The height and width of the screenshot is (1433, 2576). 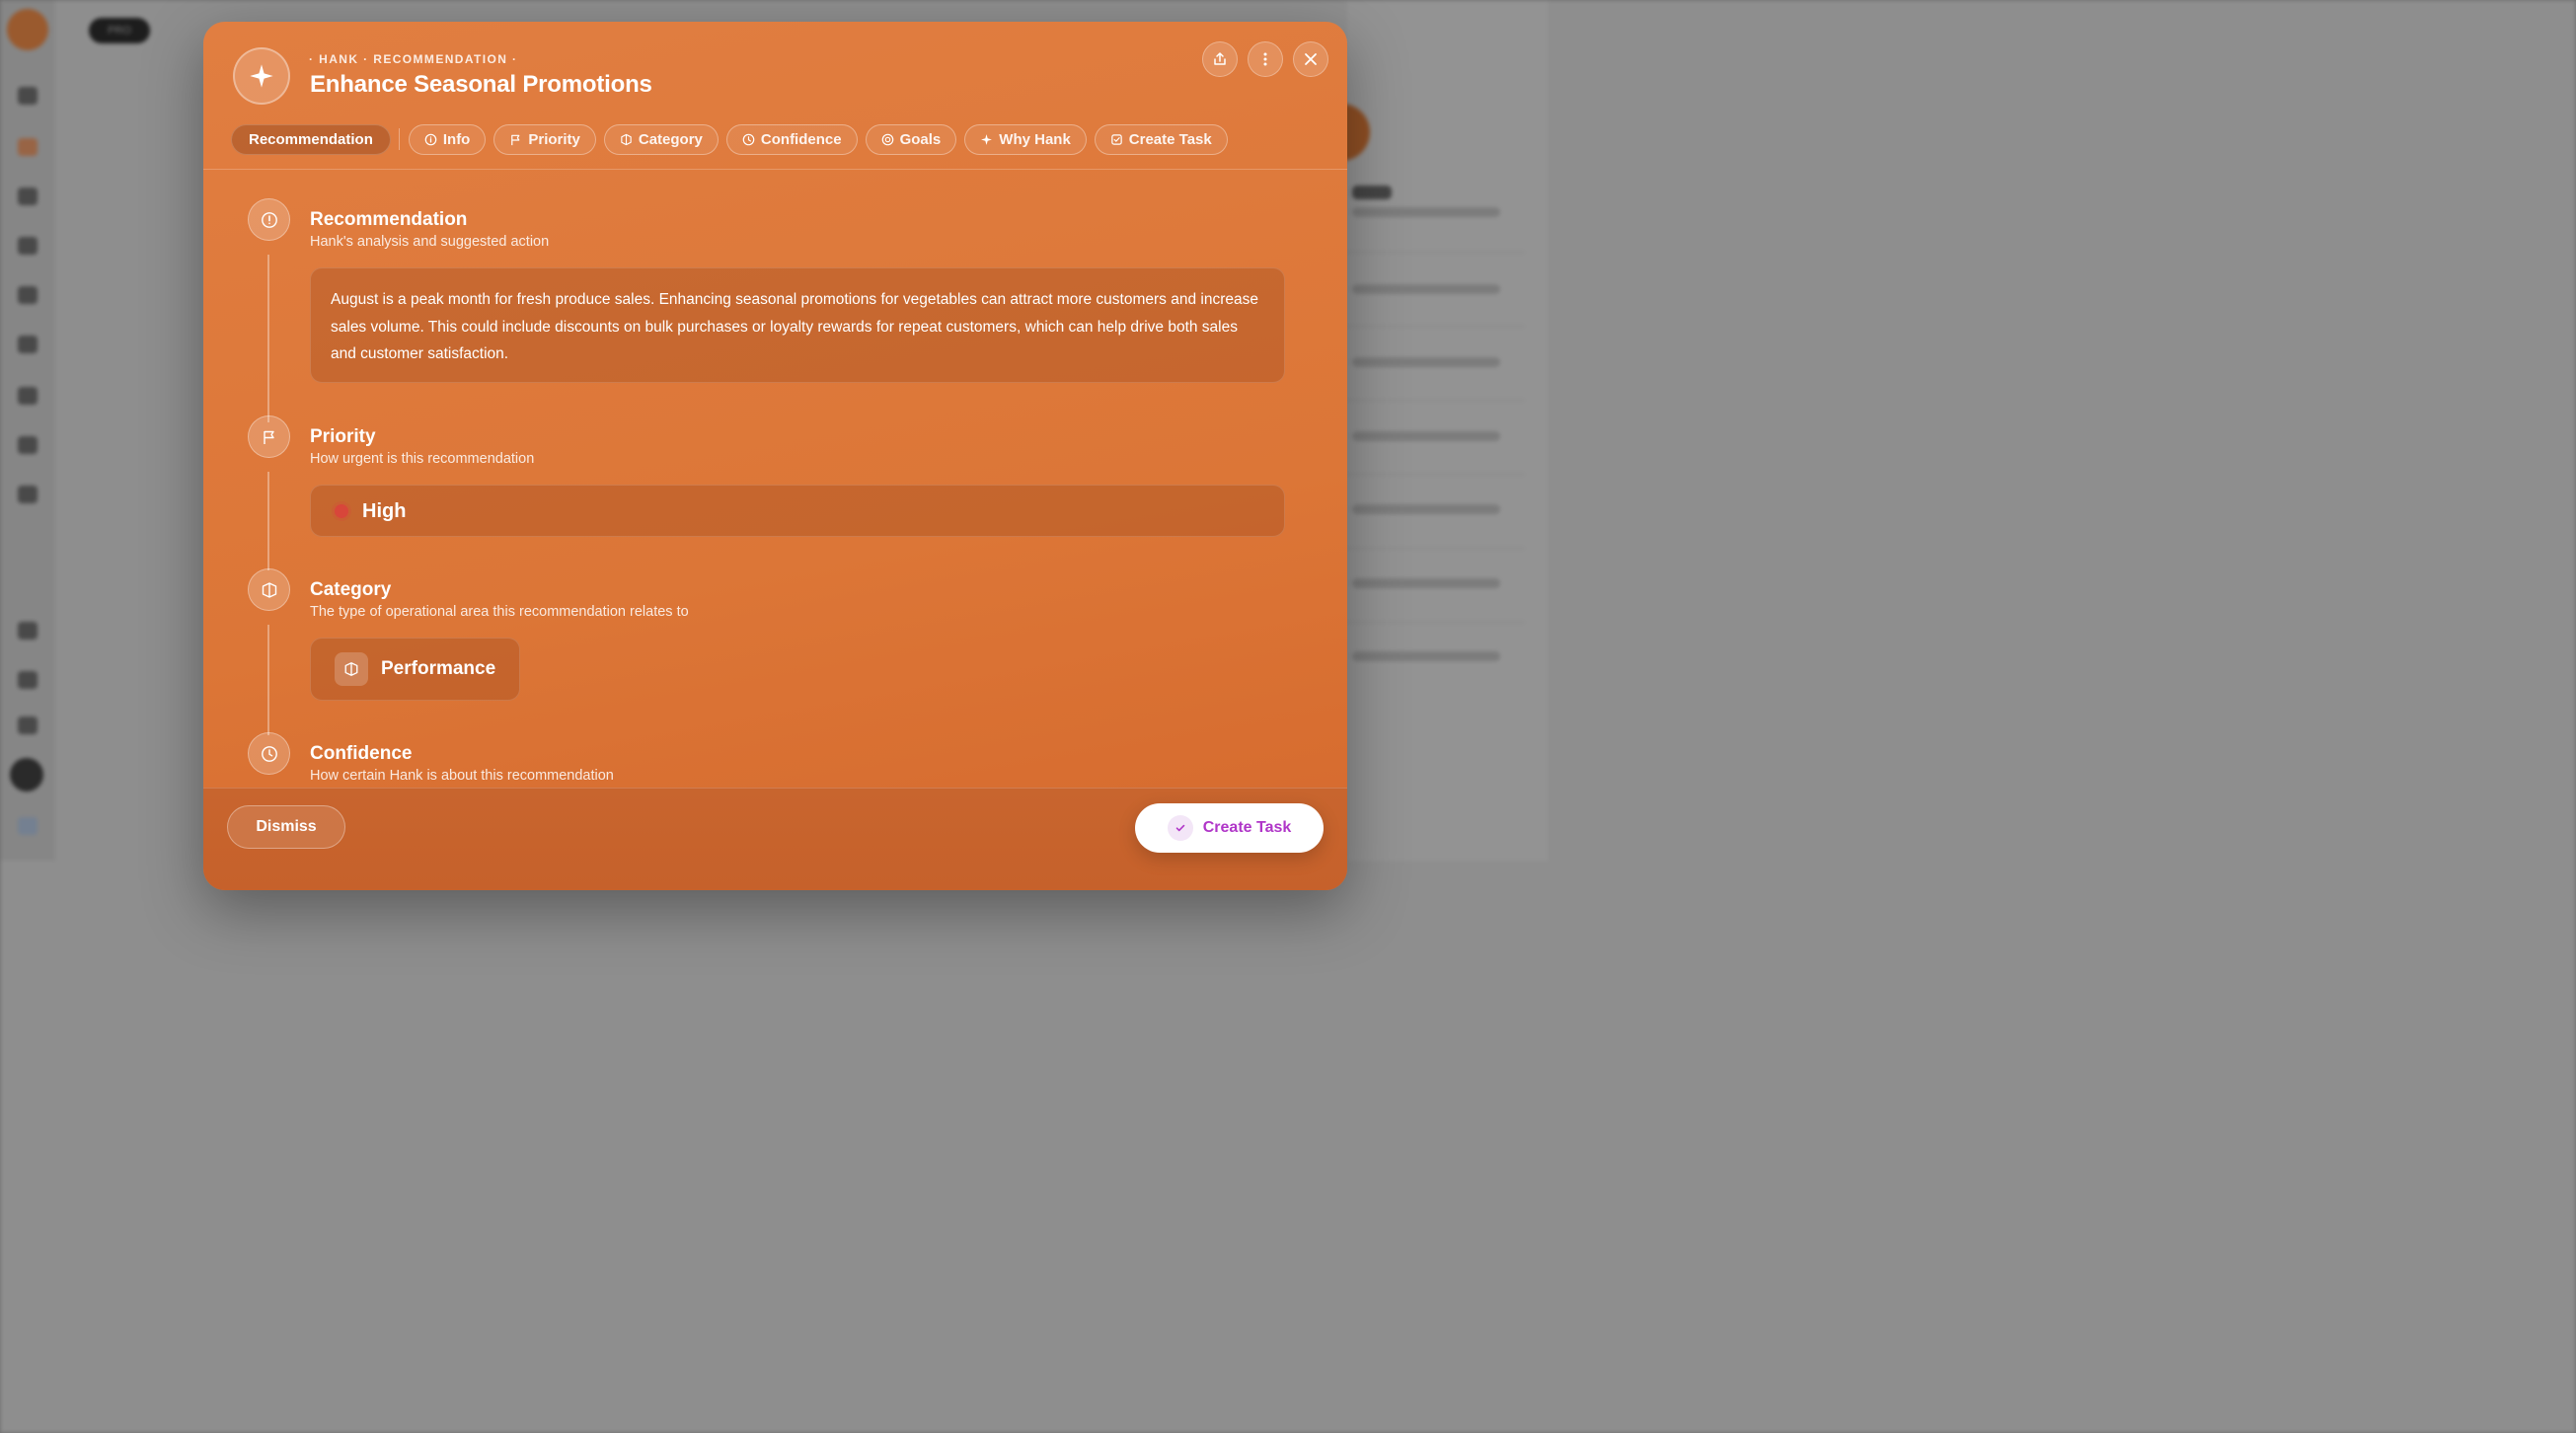 What do you see at coordinates (1180, 828) in the screenshot?
I see `check-icon` at bounding box center [1180, 828].